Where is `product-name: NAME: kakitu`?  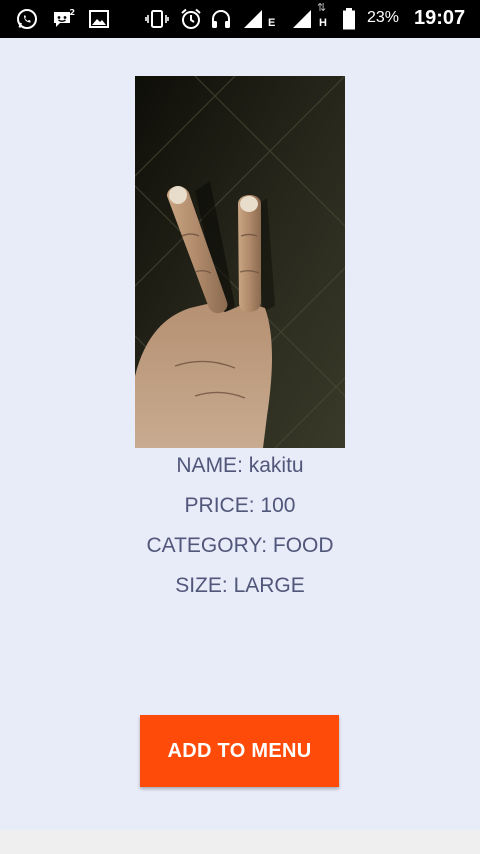
product-name: NAME: kakitu is located at coordinates (240, 465).